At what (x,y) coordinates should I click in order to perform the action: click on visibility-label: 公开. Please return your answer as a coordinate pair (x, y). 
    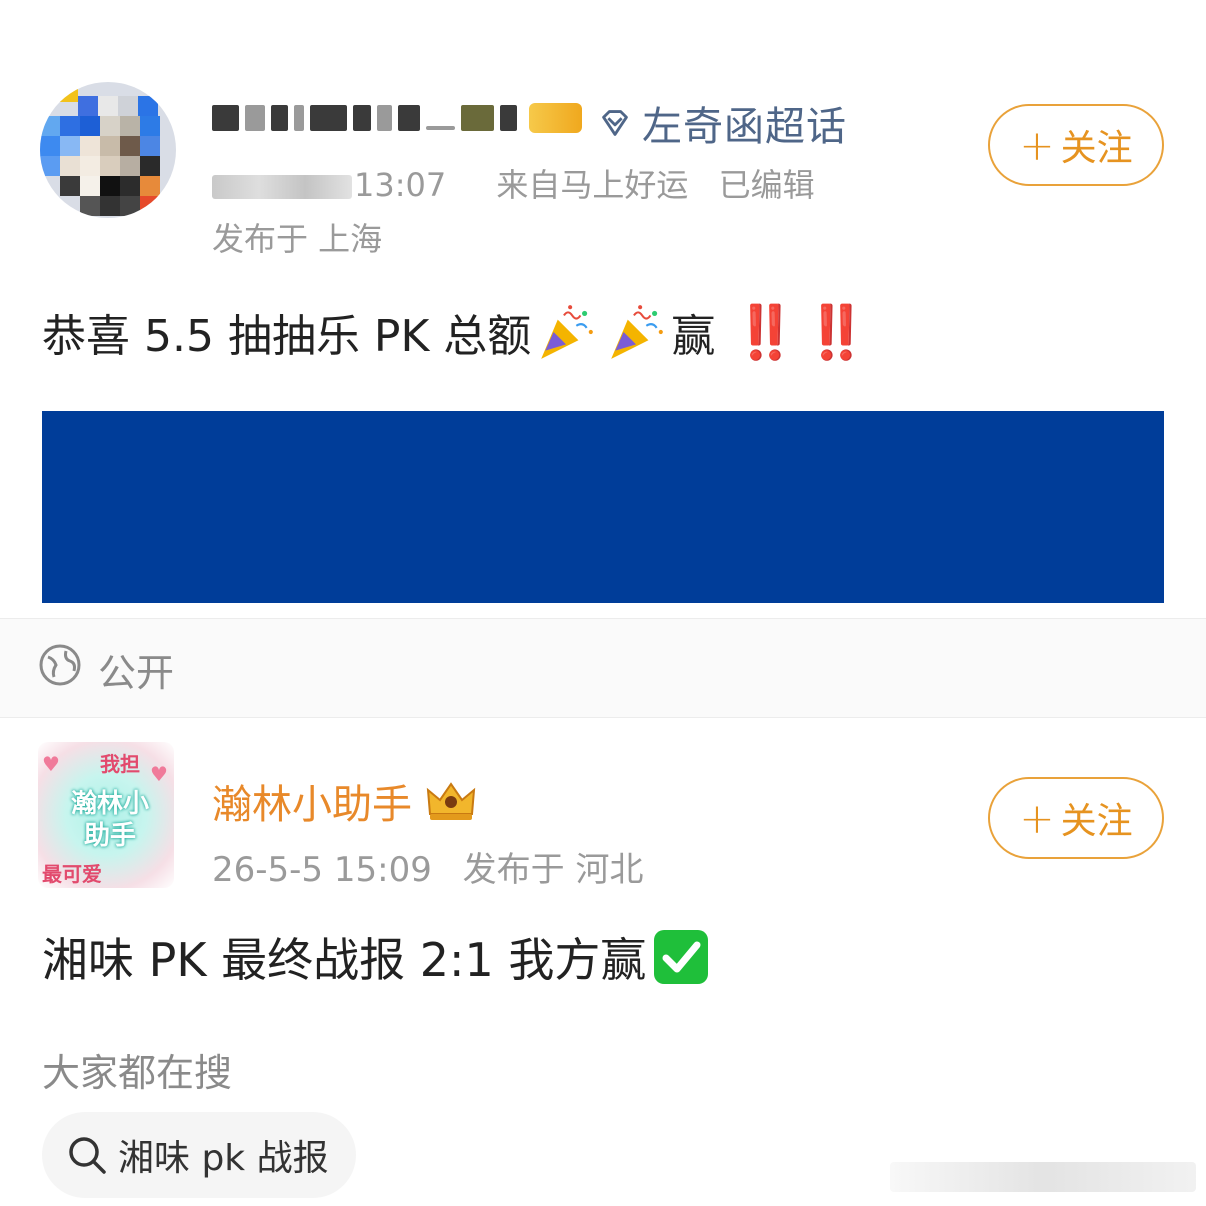
    Looking at the image, I should click on (136, 673).